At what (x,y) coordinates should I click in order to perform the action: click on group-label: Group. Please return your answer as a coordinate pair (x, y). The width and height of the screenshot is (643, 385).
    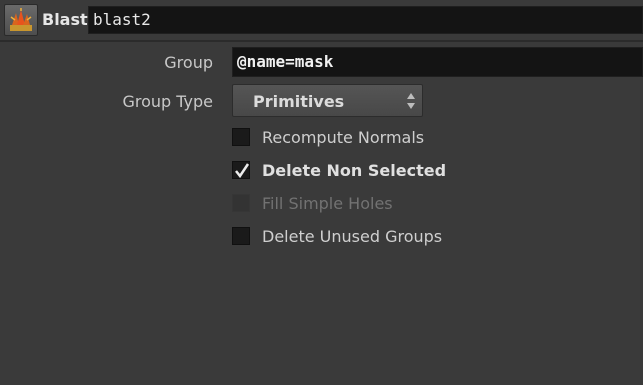
    Looking at the image, I should click on (188, 62).